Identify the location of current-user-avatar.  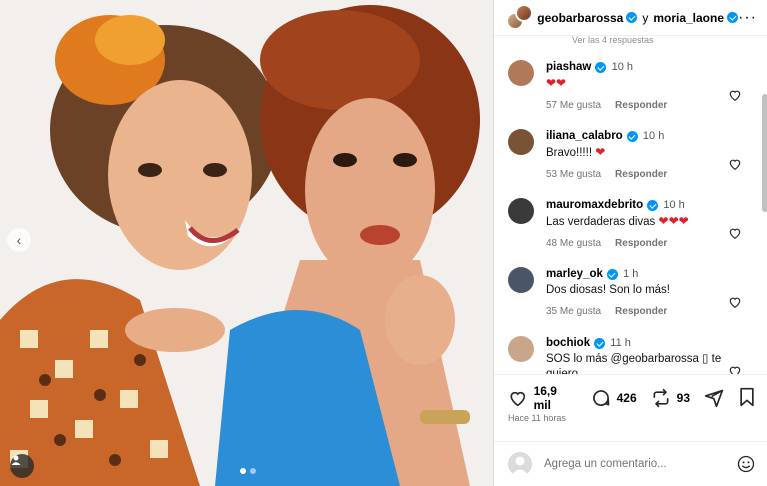
(520, 464).